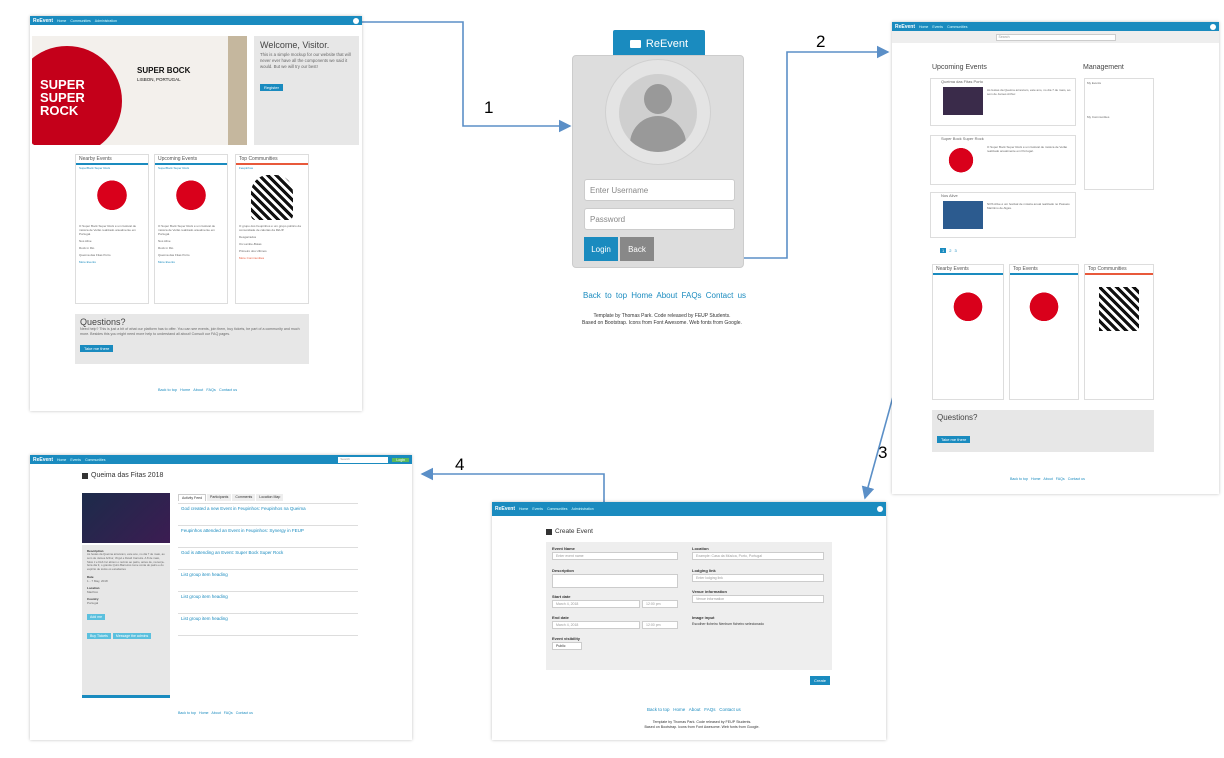 The height and width of the screenshot is (758, 1224). What do you see at coordinates (948, 250) in the screenshot?
I see `pagination: 1 2 3` at bounding box center [948, 250].